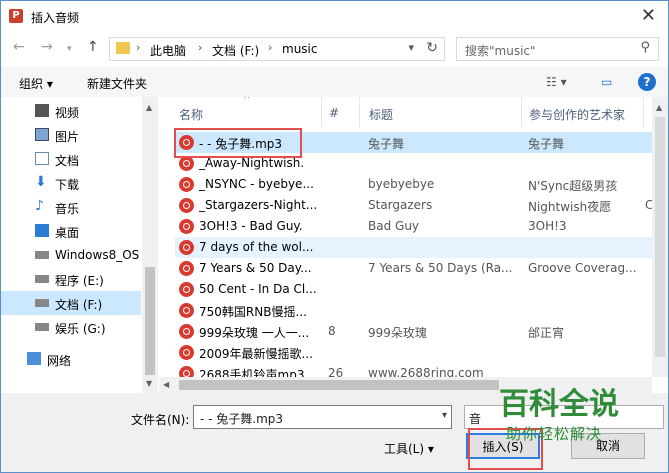 This screenshot has height=473, width=669. I want to click on breadcrumb-this-pc: 此电脑, so click(168, 50).